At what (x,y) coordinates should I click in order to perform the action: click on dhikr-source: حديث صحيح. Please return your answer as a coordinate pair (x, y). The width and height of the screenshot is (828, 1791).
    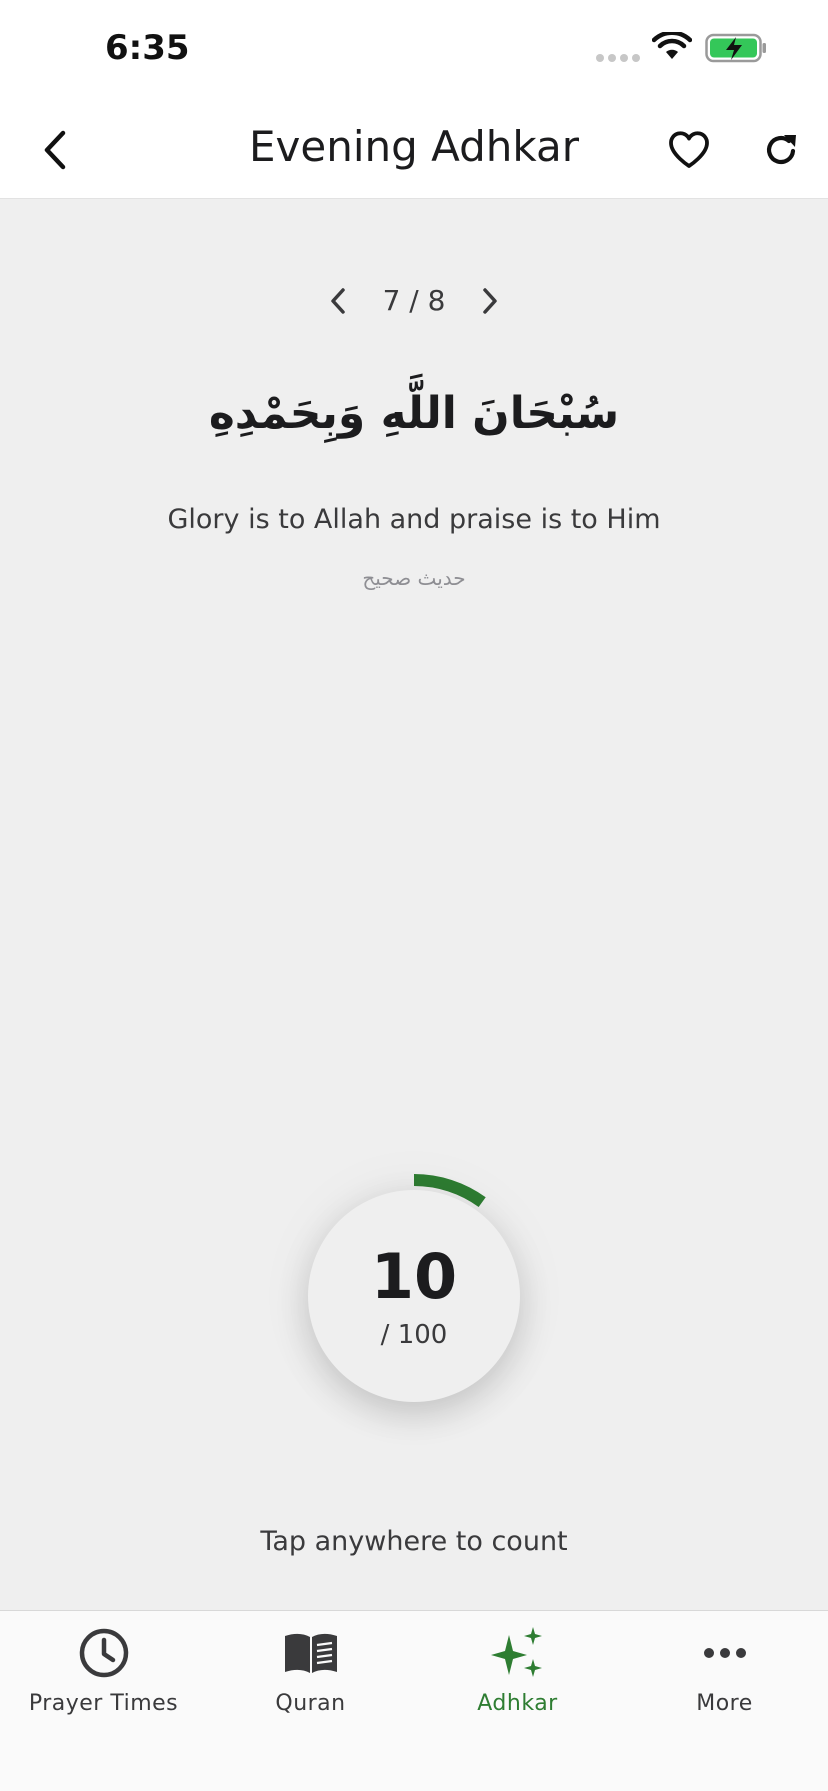
    Looking at the image, I should click on (414, 578).